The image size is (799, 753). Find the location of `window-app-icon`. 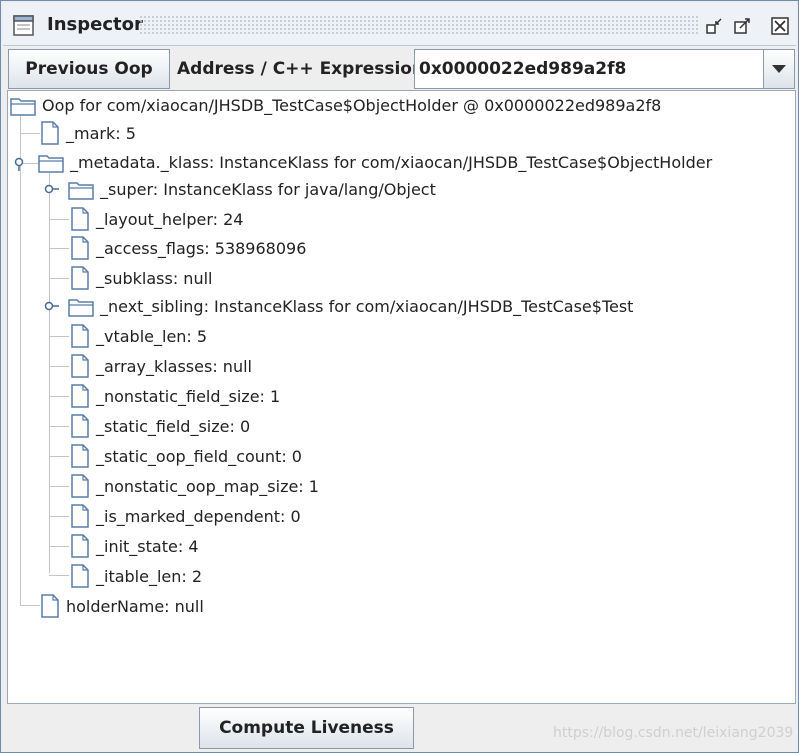

window-app-icon is located at coordinates (23, 25).